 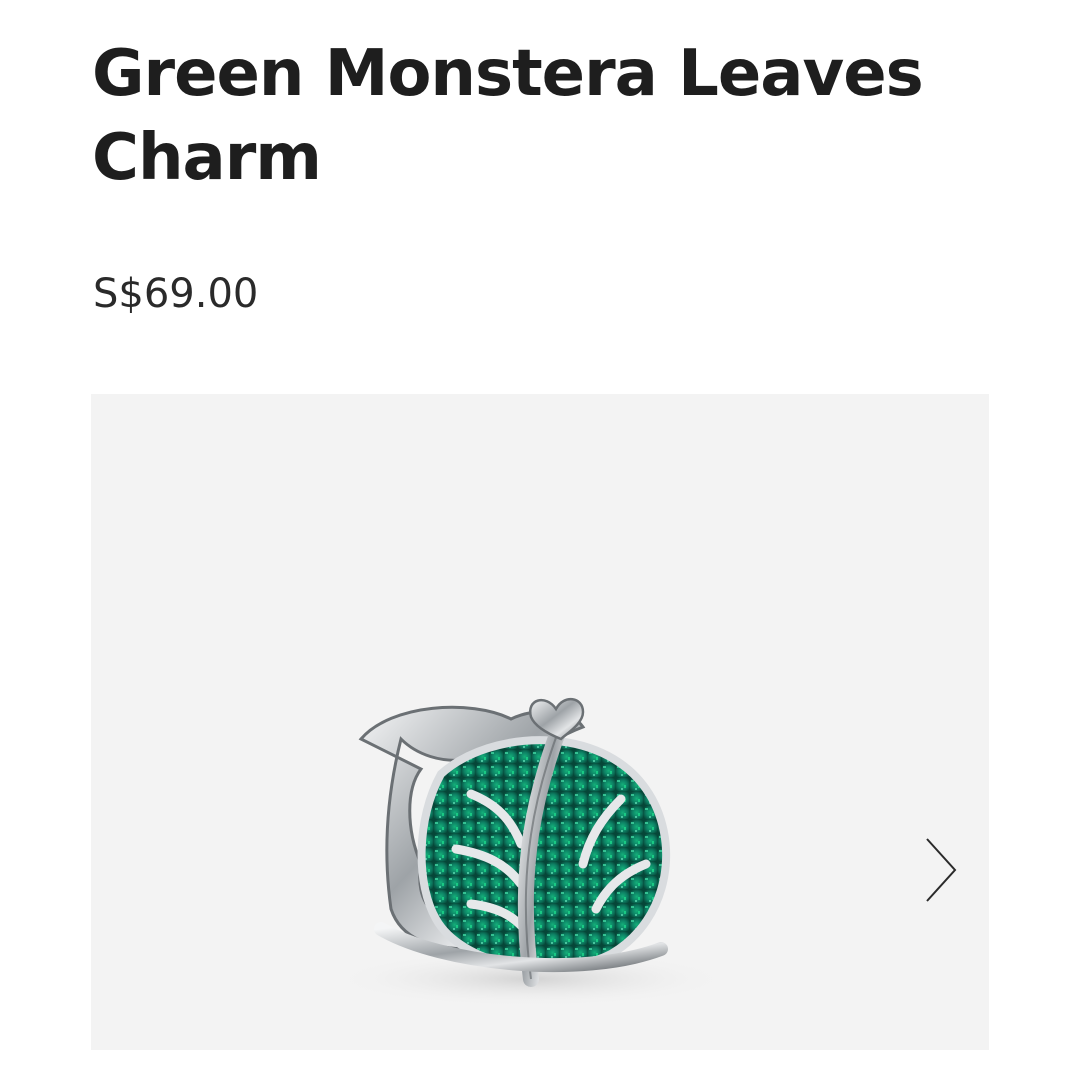 I want to click on product-photo, so click(x=531, y=852).